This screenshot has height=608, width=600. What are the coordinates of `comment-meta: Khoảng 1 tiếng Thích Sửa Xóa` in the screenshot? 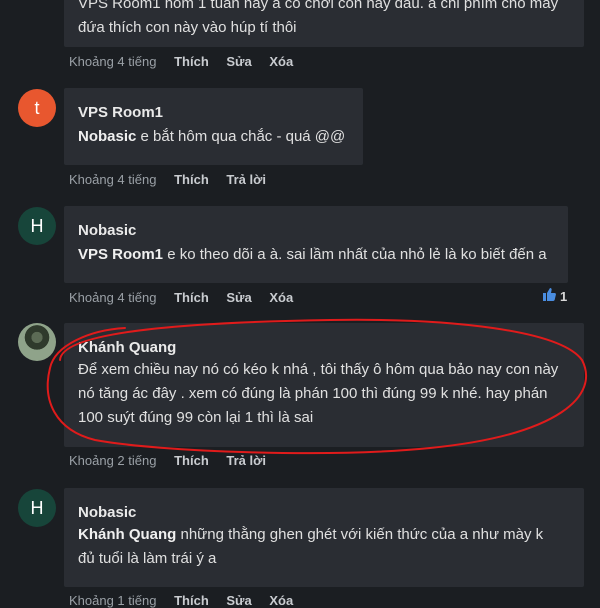 It's located at (181, 600).